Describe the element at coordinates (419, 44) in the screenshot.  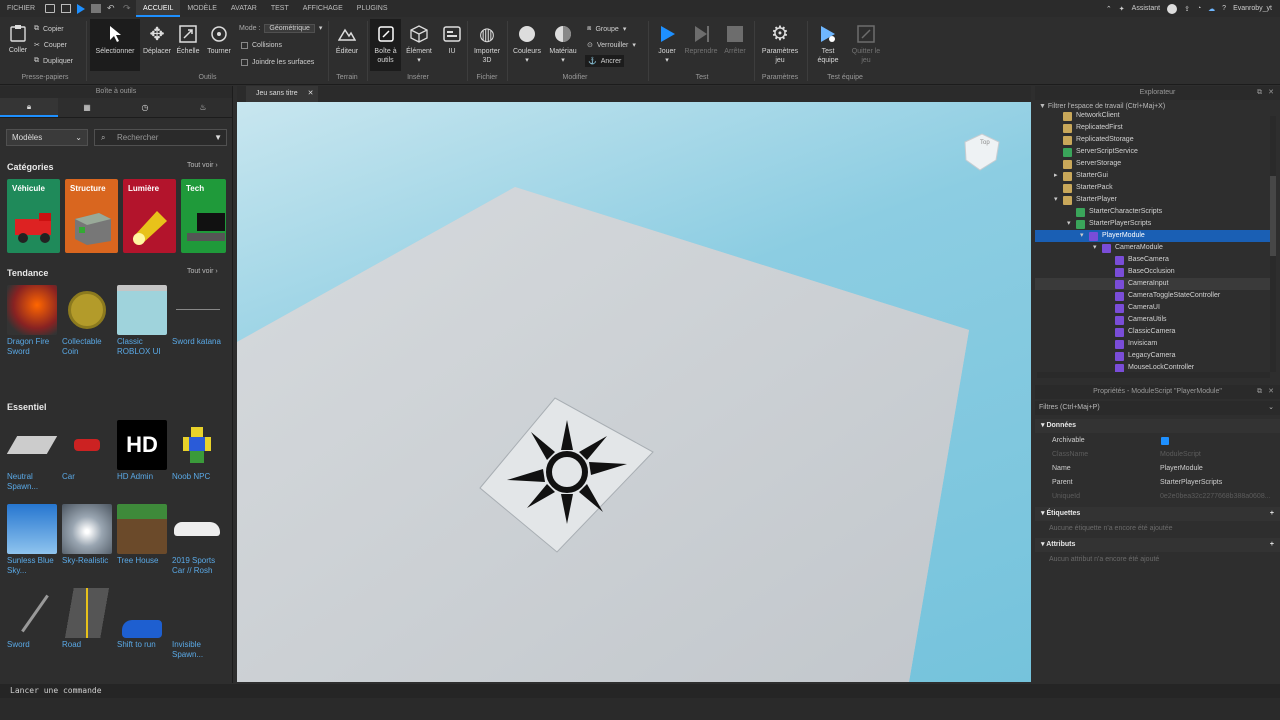
I see `element-button: Élément ▾` at that location.